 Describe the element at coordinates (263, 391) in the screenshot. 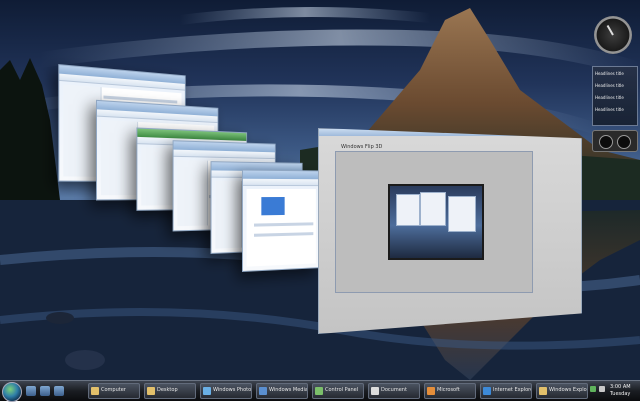

I see `media-icon` at that location.